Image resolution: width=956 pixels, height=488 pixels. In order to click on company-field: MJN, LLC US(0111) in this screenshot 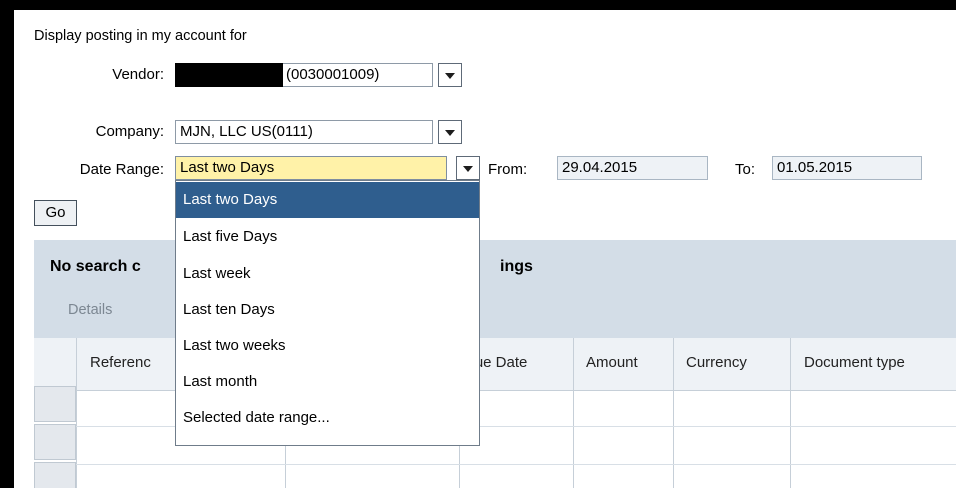, I will do `click(304, 132)`.